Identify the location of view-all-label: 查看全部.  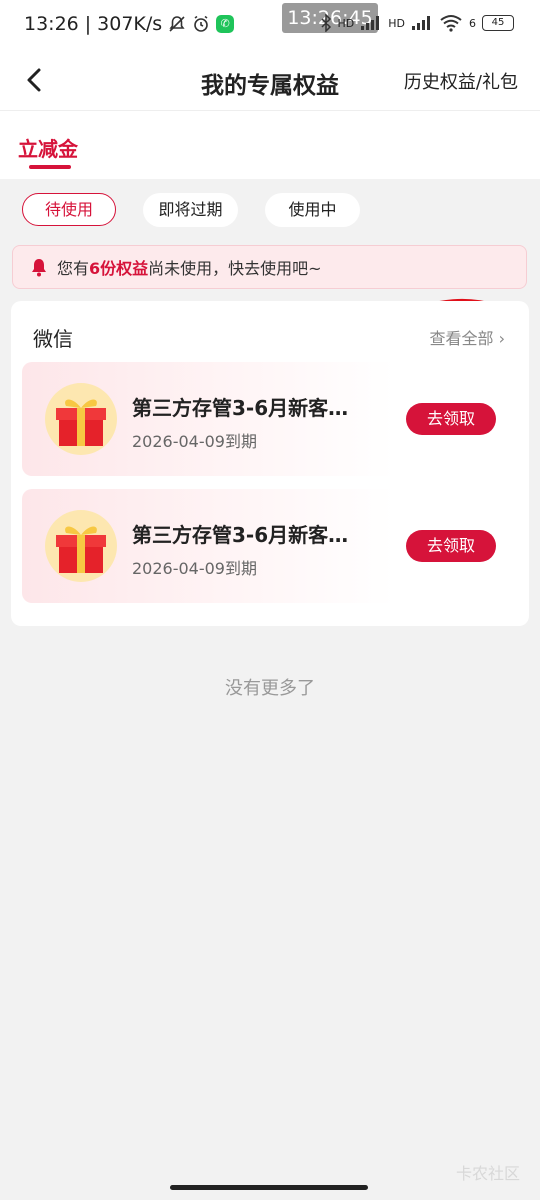
(461, 338).